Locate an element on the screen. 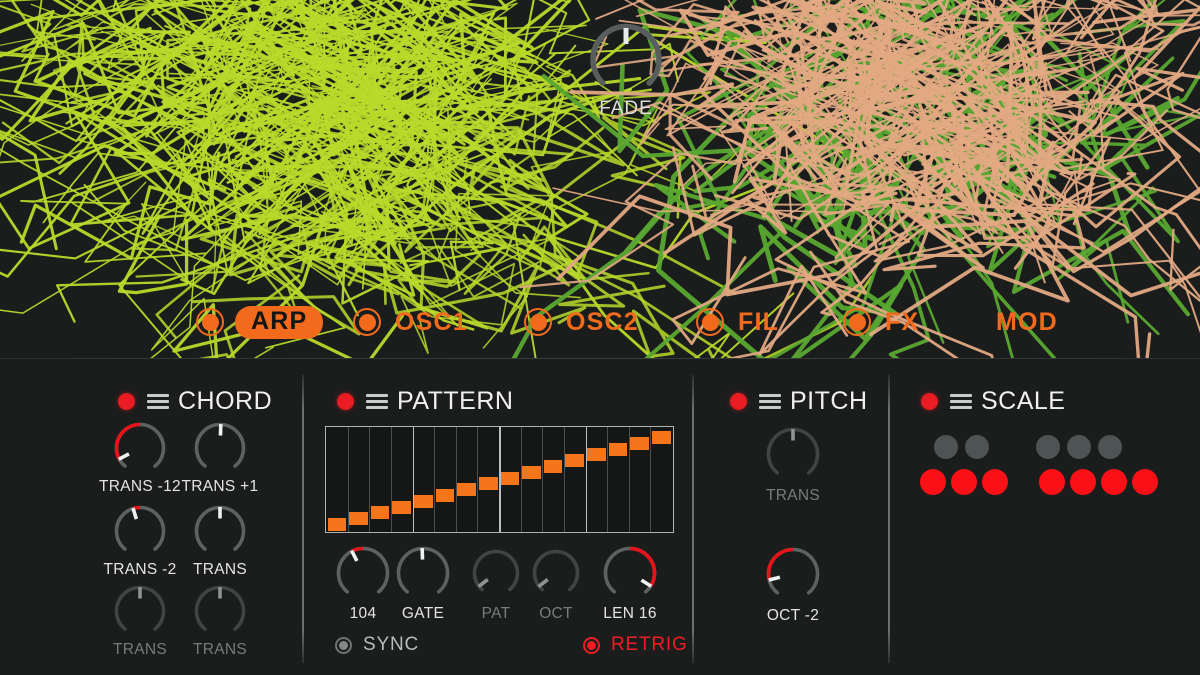 The image size is (1200, 675). toggle-retrig: RETRIG is located at coordinates (635, 645).